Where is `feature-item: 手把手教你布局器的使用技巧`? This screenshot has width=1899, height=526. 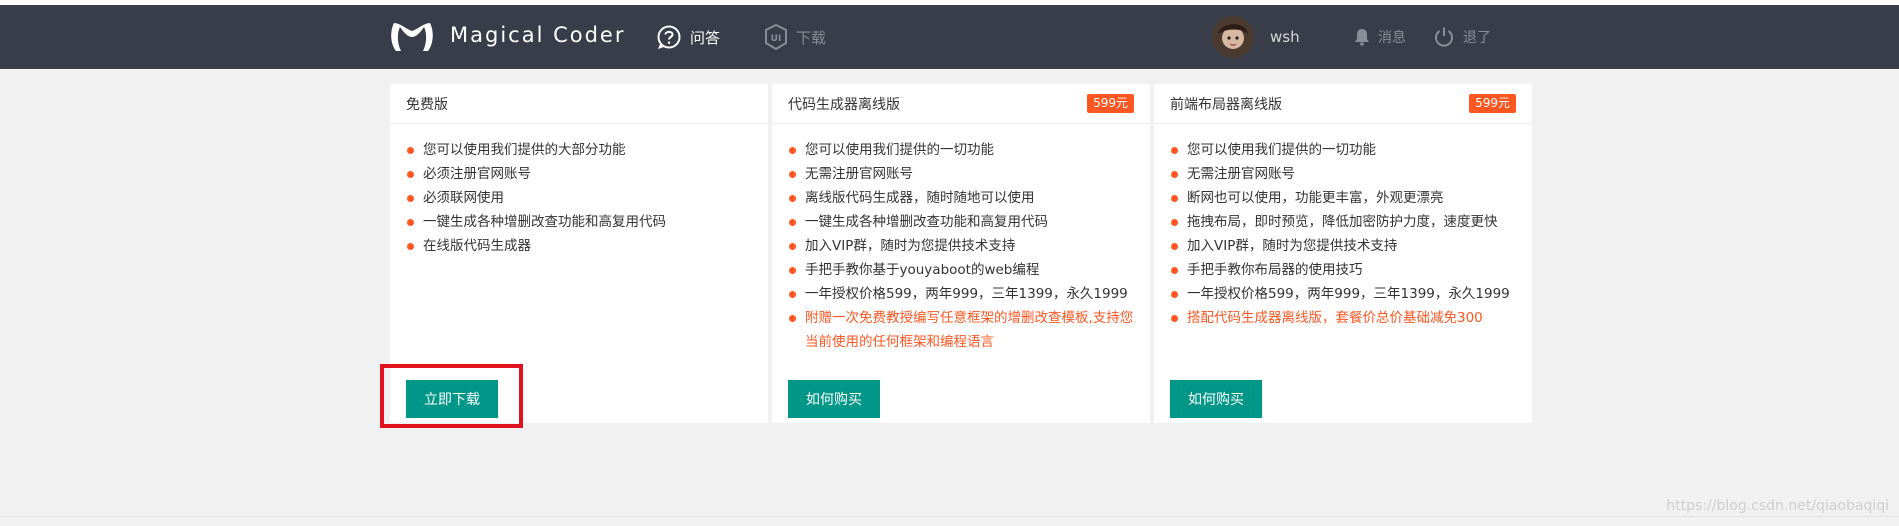
feature-item: 手把手教你布局器的使用技巧 is located at coordinates (1343, 270).